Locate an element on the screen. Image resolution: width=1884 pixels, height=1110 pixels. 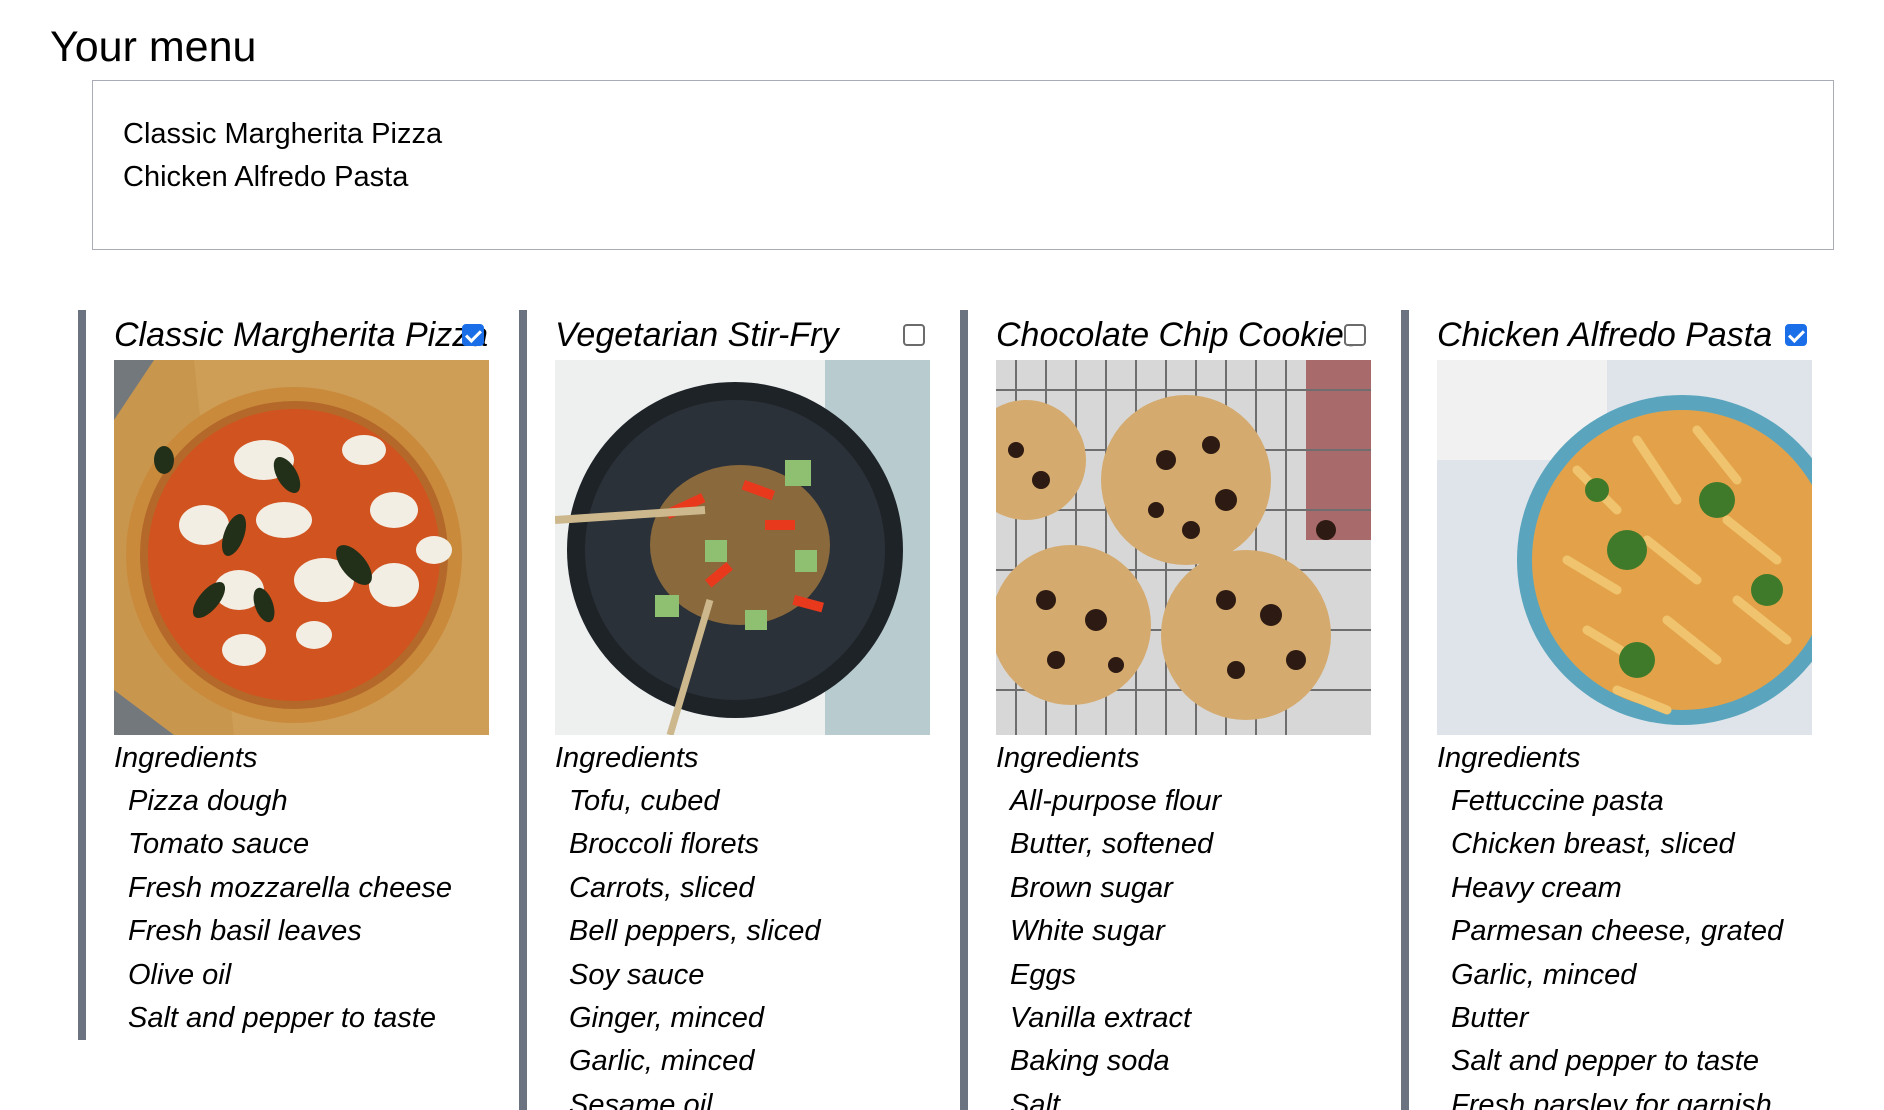
ingredient-item: White sugar is located at coordinates (1087, 931).